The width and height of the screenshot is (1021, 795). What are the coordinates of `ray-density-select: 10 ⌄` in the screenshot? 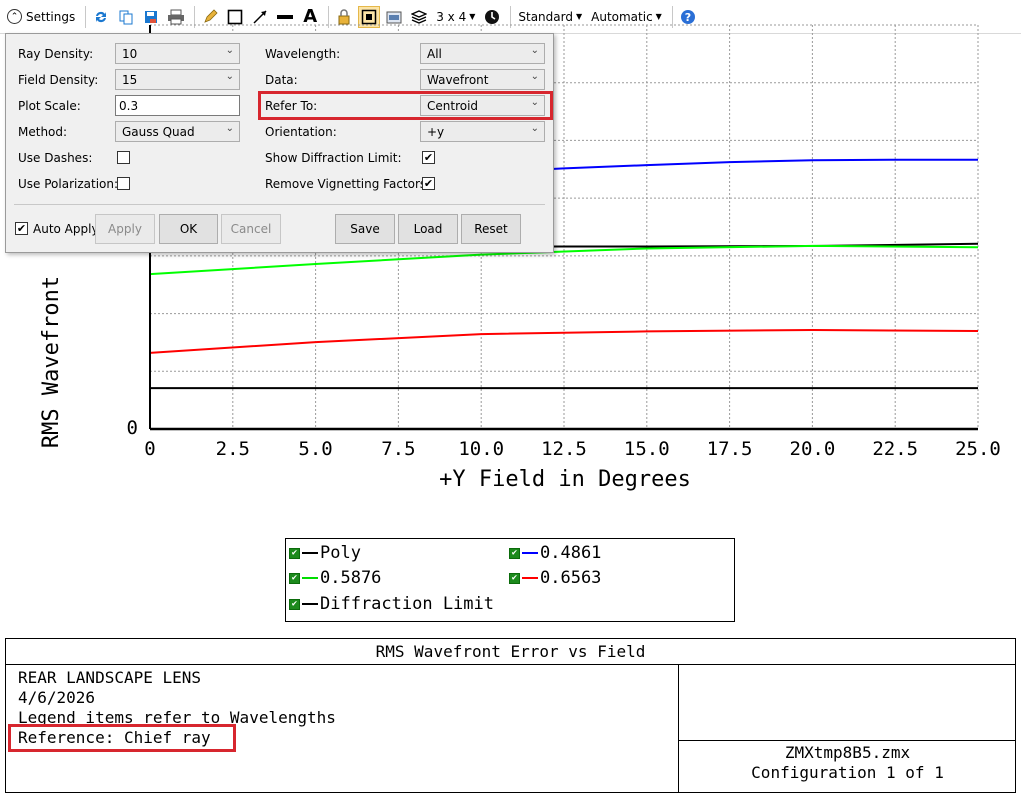 It's located at (177, 53).